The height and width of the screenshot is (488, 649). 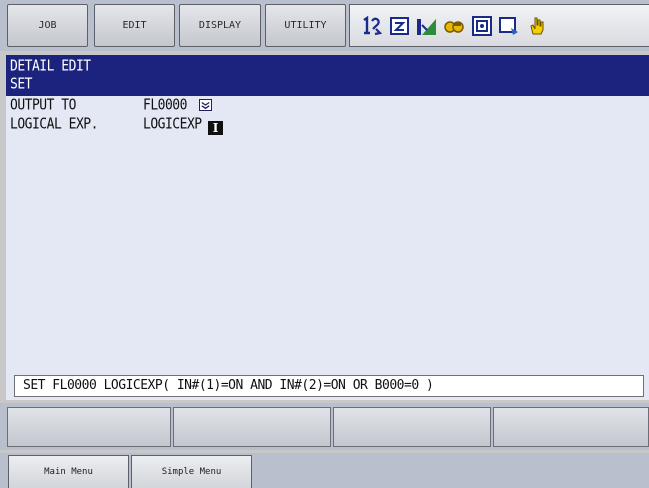 What do you see at coordinates (305, 25) in the screenshot?
I see `utility-menu-button: UTILITY` at bounding box center [305, 25].